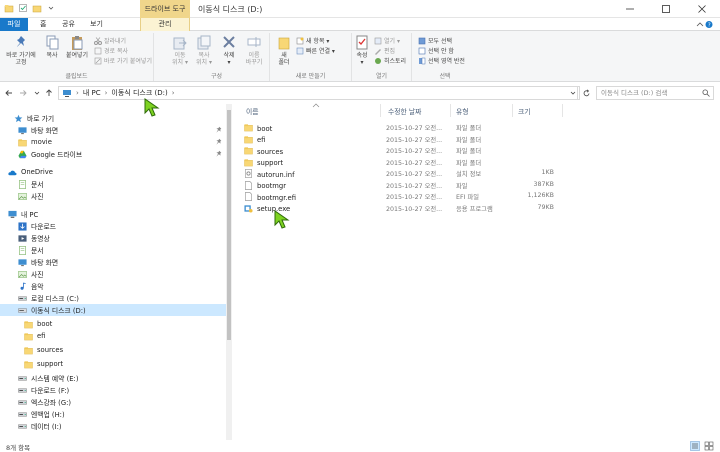 The width and height of the screenshot is (720, 452). Describe the element at coordinates (110, 40) in the screenshot. I see `cut-button: 잘라내기` at that location.